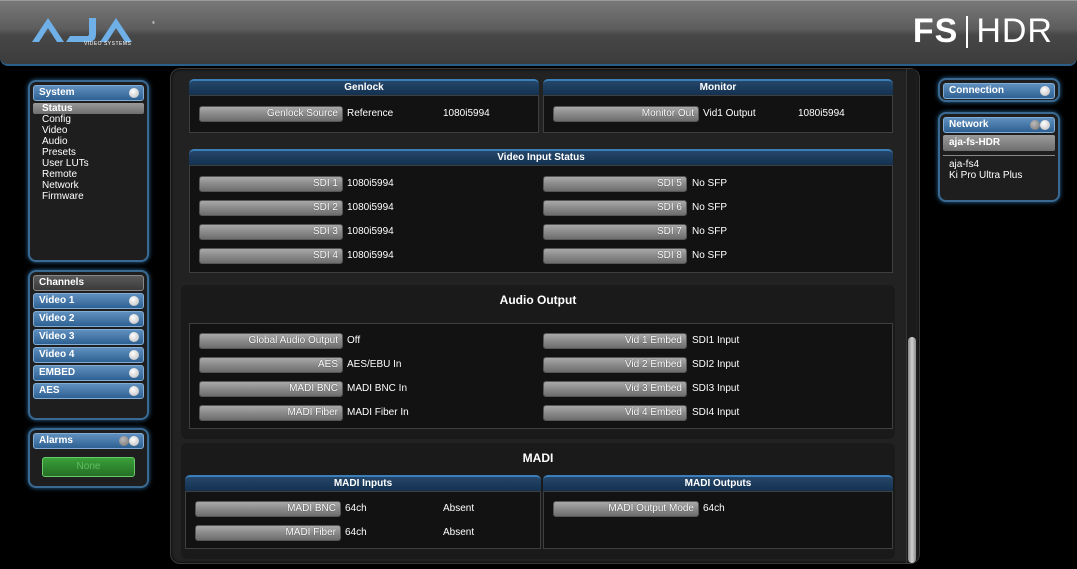  Describe the element at coordinates (271, 114) in the screenshot. I see `genlock-source-button: Genlock Source` at that location.